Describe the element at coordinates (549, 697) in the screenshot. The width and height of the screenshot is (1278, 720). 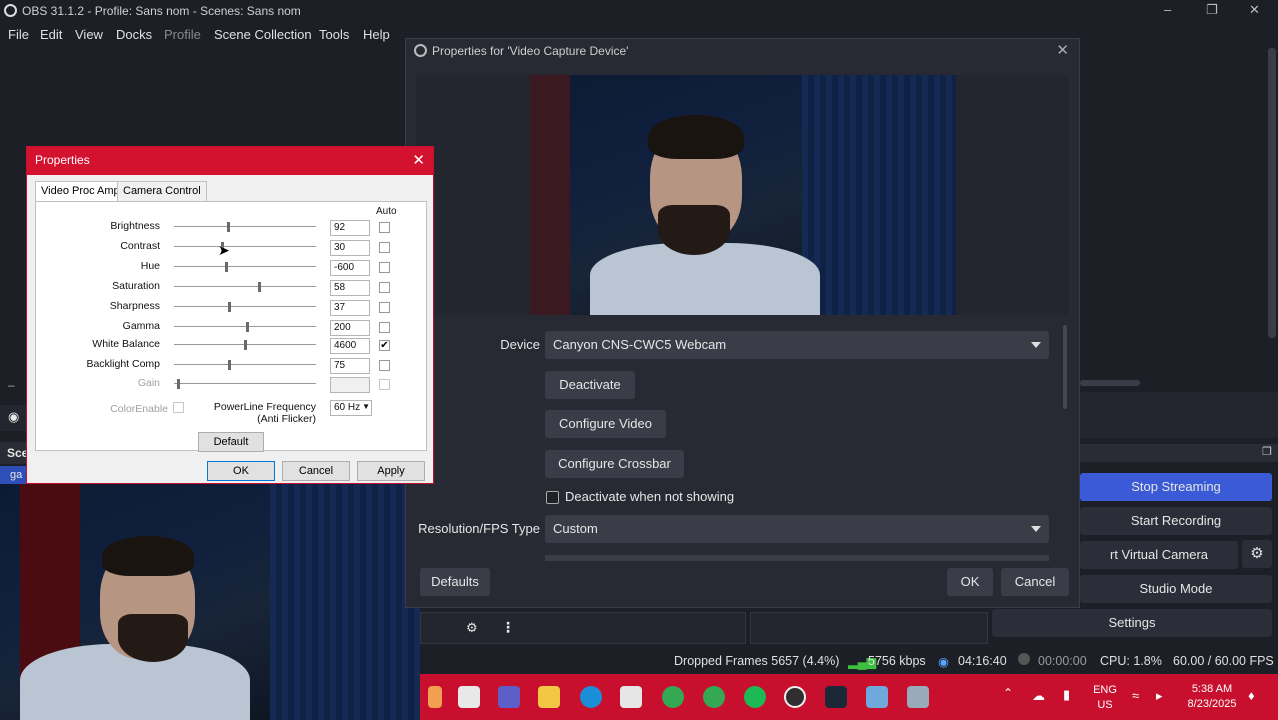
I see `file-explorer-icon` at that location.